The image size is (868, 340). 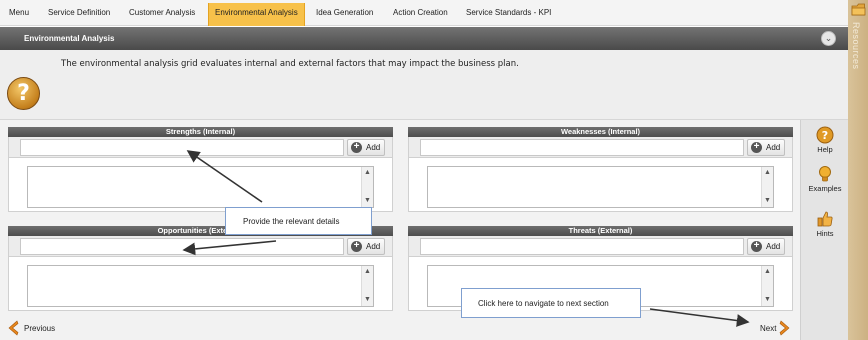 I want to click on examples-button: Examples, so click(x=825, y=179).